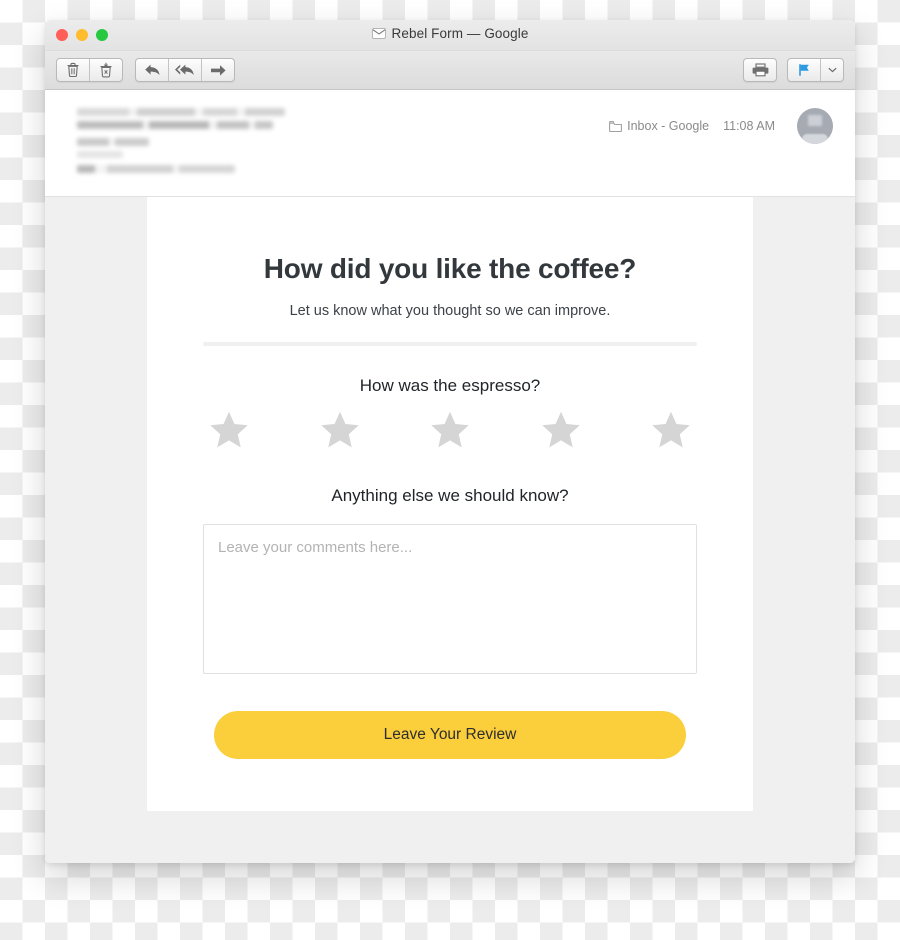 The width and height of the screenshot is (900, 940). I want to click on form-title: How did you like the coffee?, so click(450, 268).